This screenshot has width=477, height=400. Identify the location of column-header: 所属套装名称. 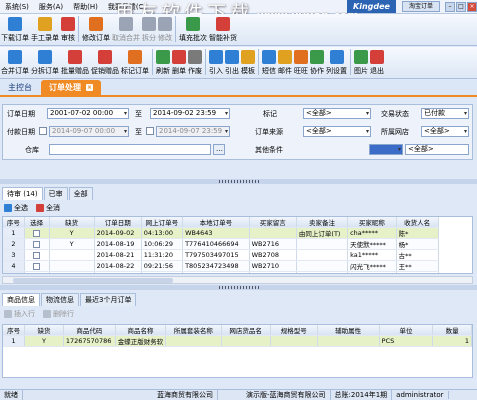
(193, 330).